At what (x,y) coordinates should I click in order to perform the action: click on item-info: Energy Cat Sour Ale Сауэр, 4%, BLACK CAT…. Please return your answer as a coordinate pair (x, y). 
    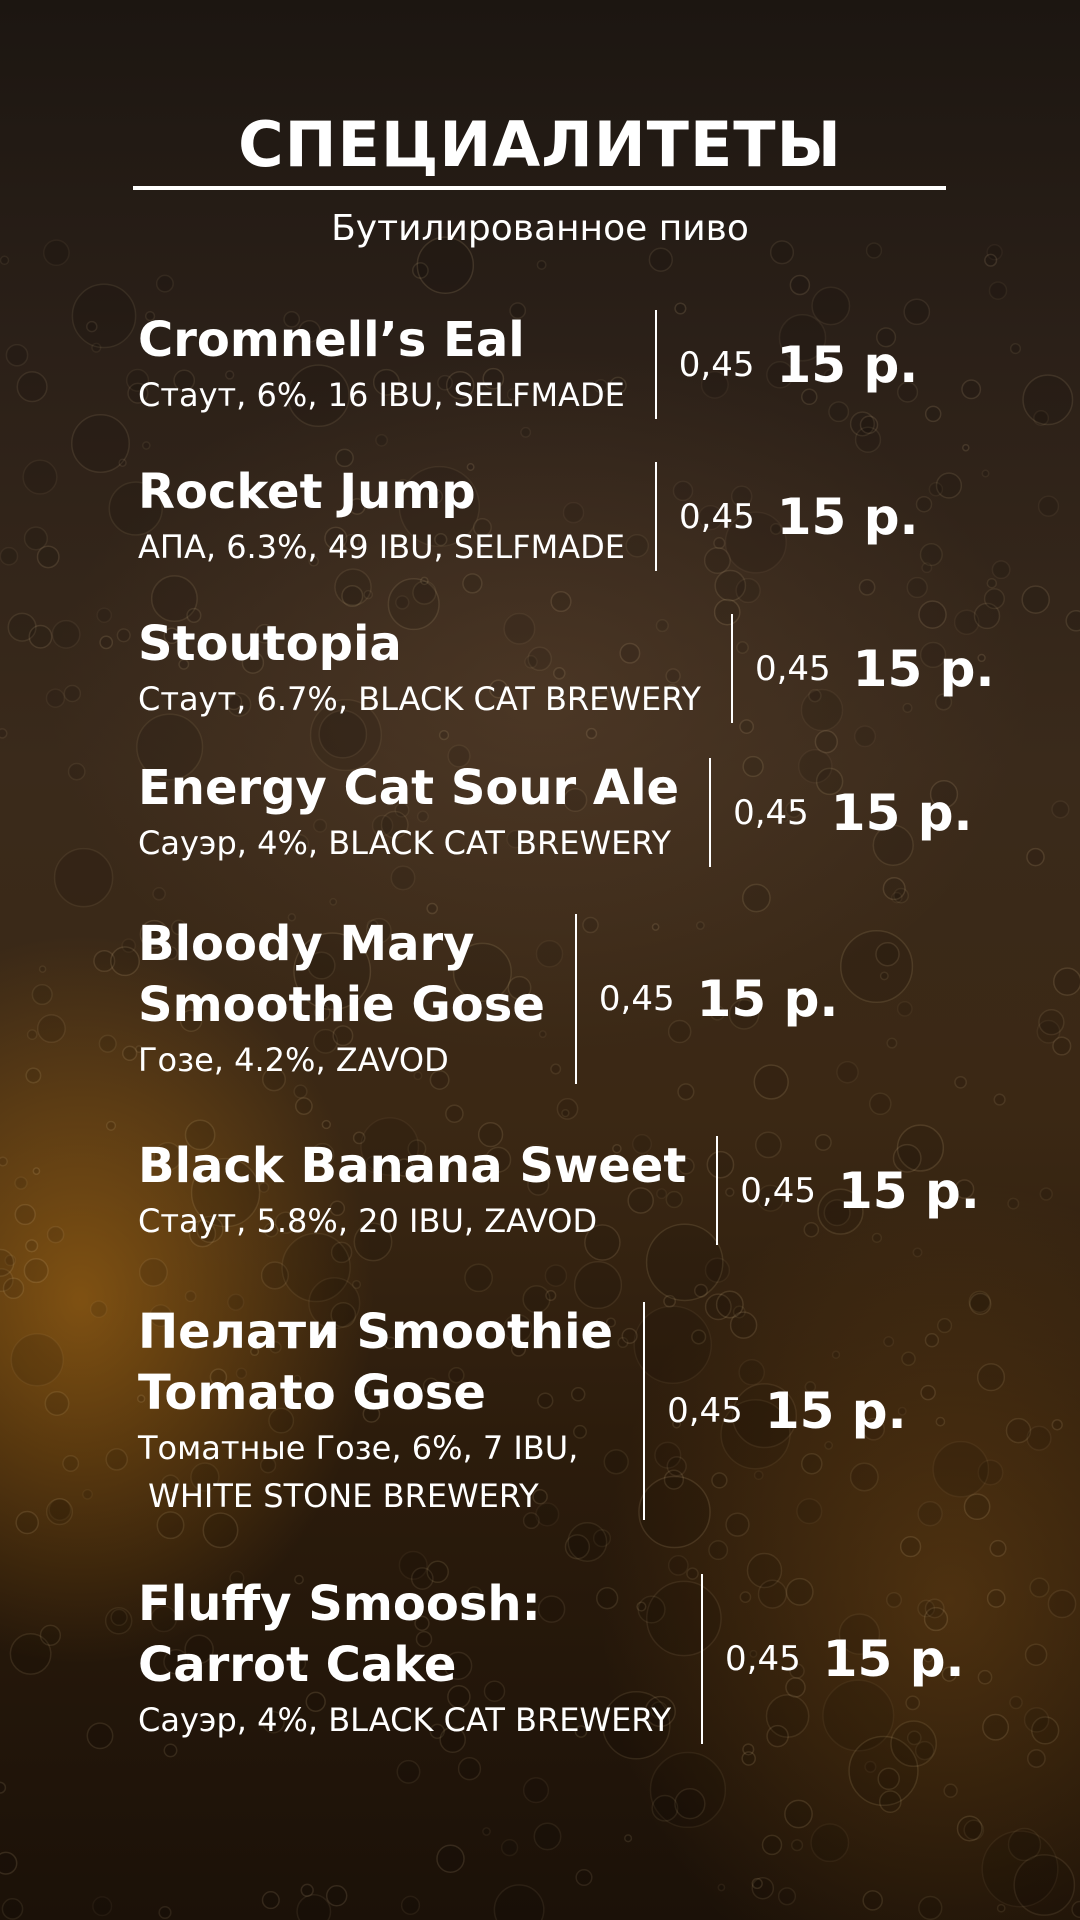
    Looking at the image, I should click on (408, 812).